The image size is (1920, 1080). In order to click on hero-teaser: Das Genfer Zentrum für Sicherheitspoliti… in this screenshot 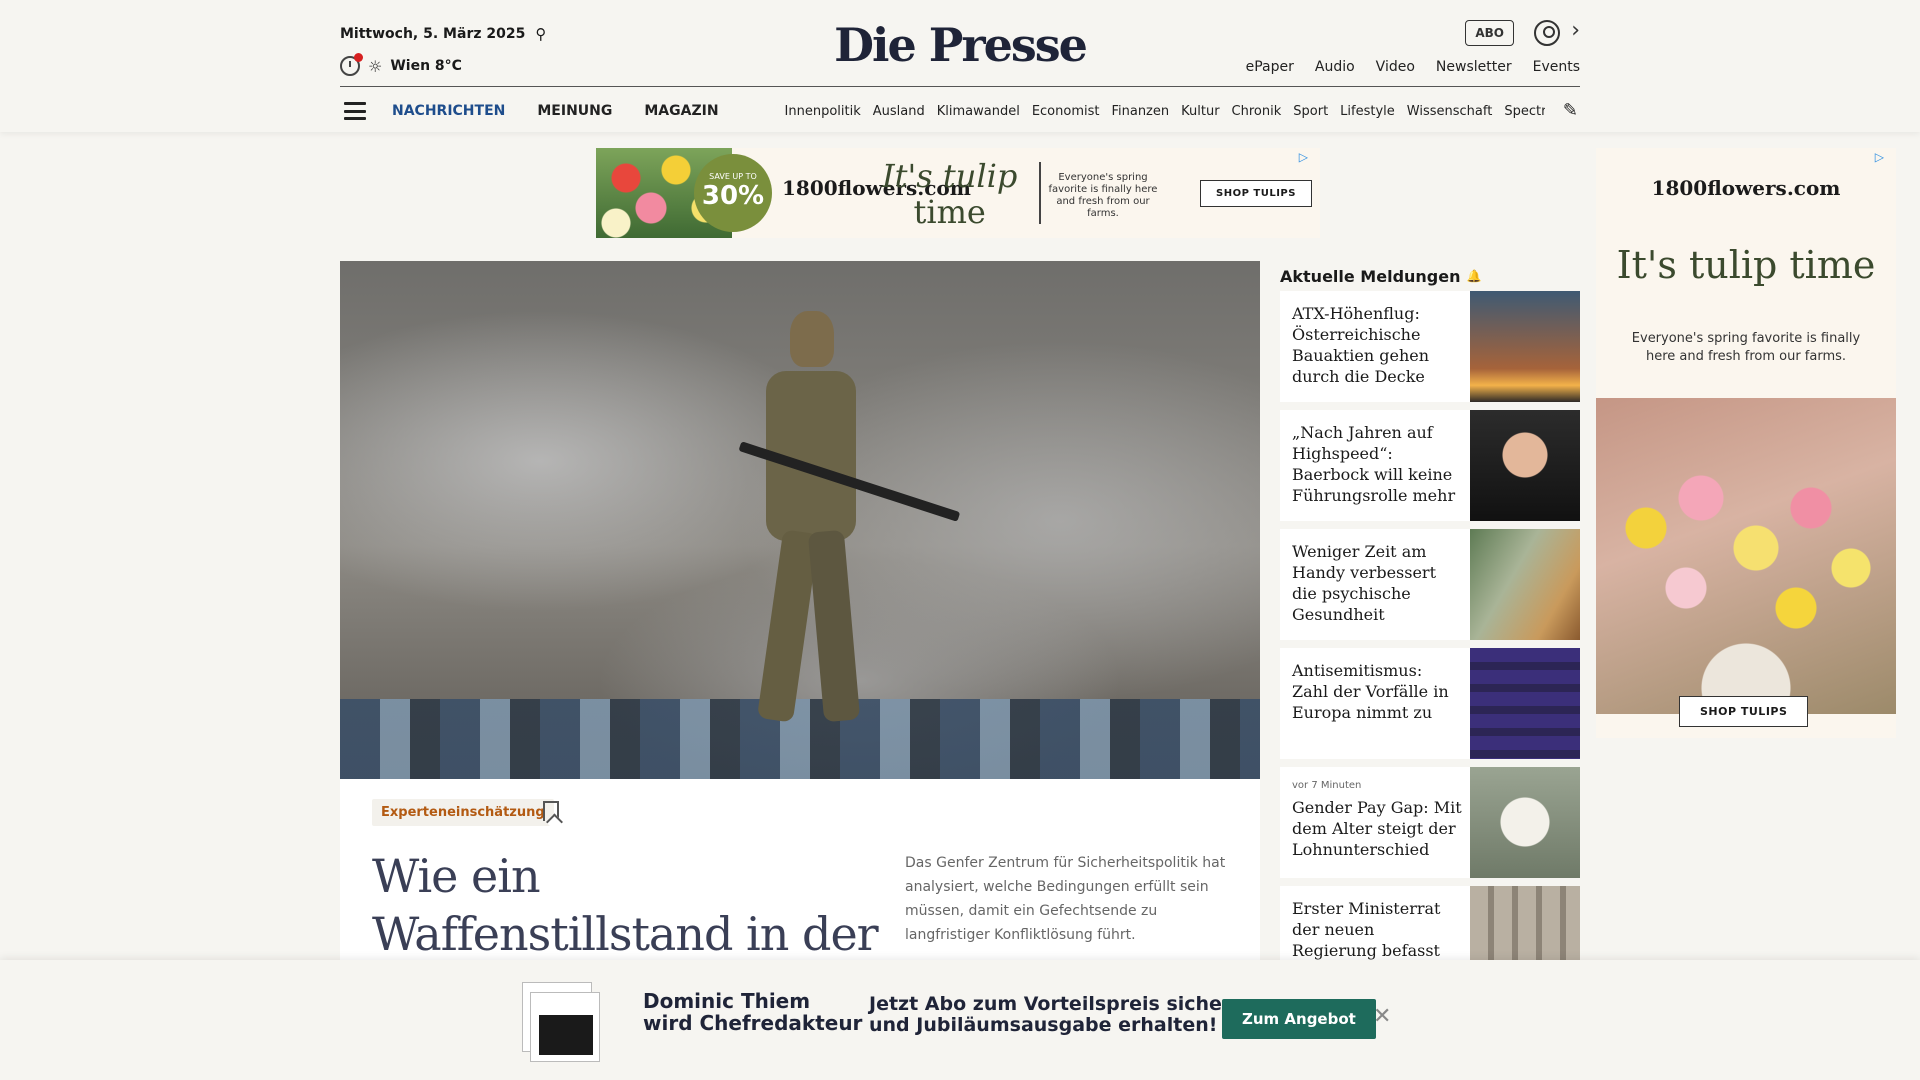, I will do `click(1075, 899)`.